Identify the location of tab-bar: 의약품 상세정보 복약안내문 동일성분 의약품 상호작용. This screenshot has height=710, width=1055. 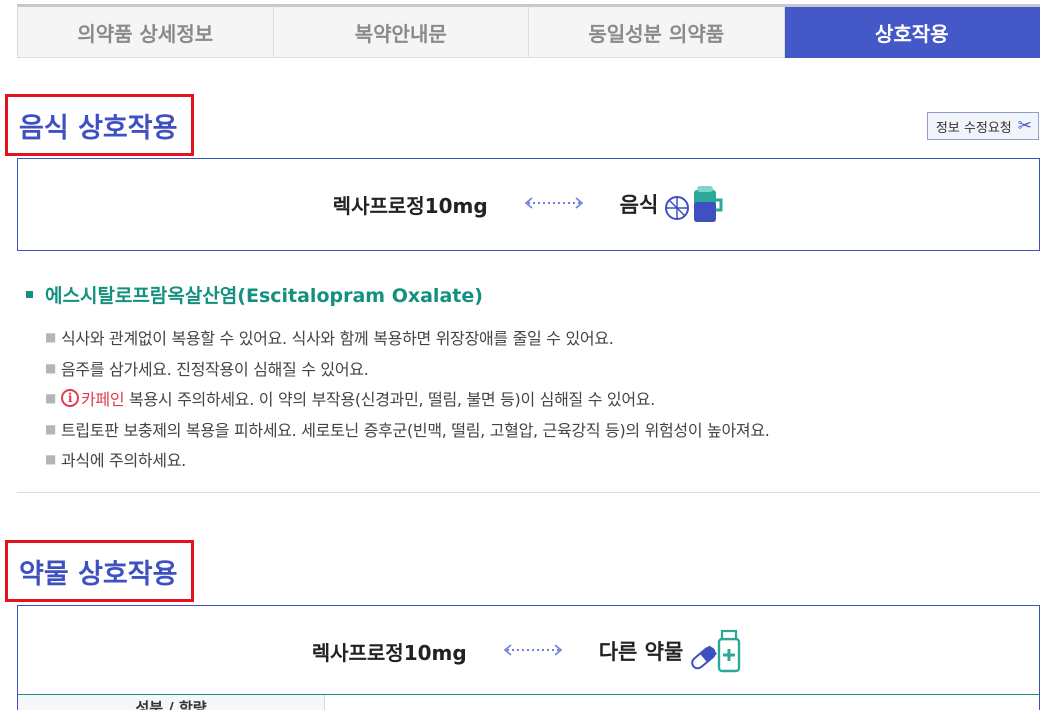
(528, 31).